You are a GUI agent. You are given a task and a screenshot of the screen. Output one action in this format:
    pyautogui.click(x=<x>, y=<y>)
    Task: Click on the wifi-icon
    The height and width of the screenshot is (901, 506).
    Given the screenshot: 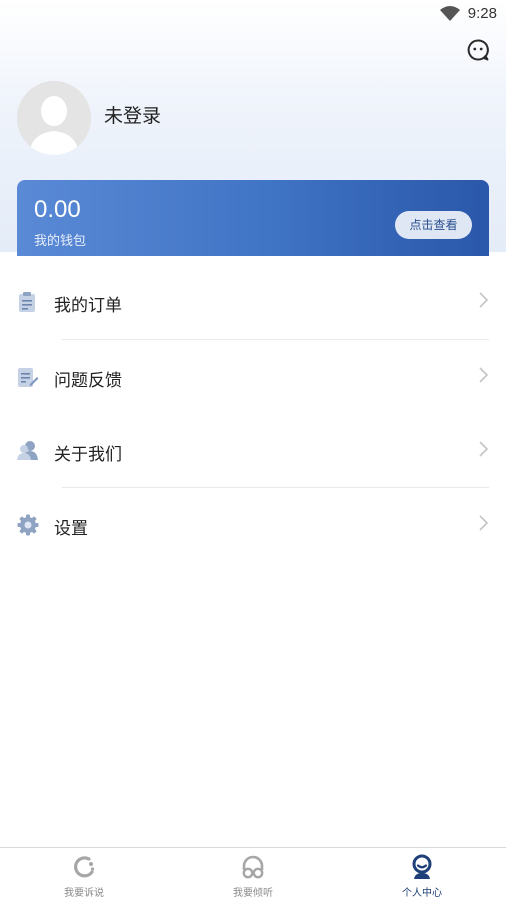 What is the action you would take?
    pyautogui.click(x=450, y=16)
    